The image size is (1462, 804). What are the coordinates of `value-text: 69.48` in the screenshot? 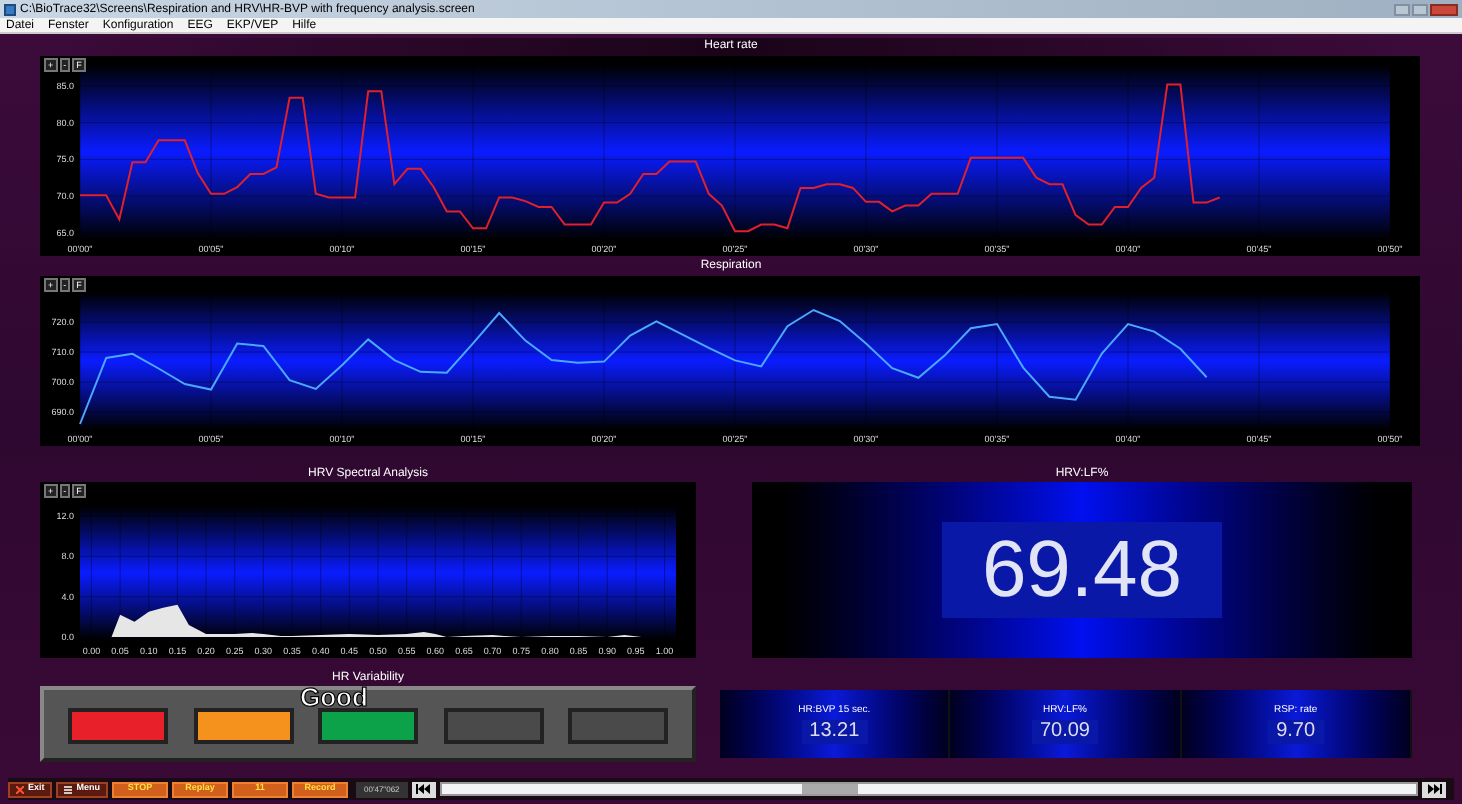 It's located at (1082, 570).